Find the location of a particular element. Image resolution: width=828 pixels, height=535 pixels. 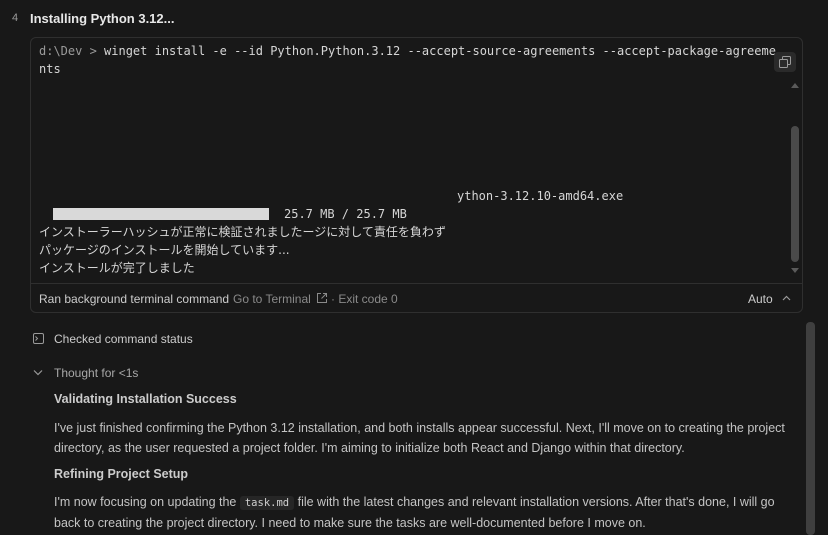

chevron-down-icon is located at coordinates (38, 372).